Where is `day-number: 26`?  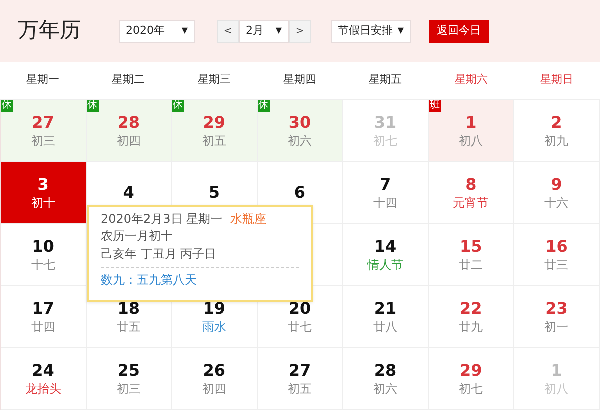 day-number: 26 is located at coordinates (214, 370).